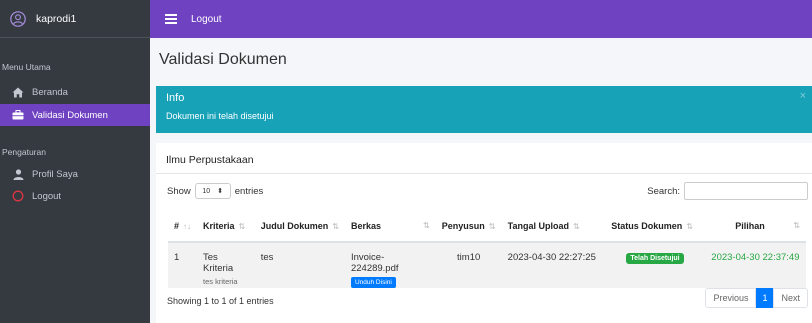  What do you see at coordinates (468, 265) in the screenshot?
I see `cell-penyusun: tim10` at bounding box center [468, 265].